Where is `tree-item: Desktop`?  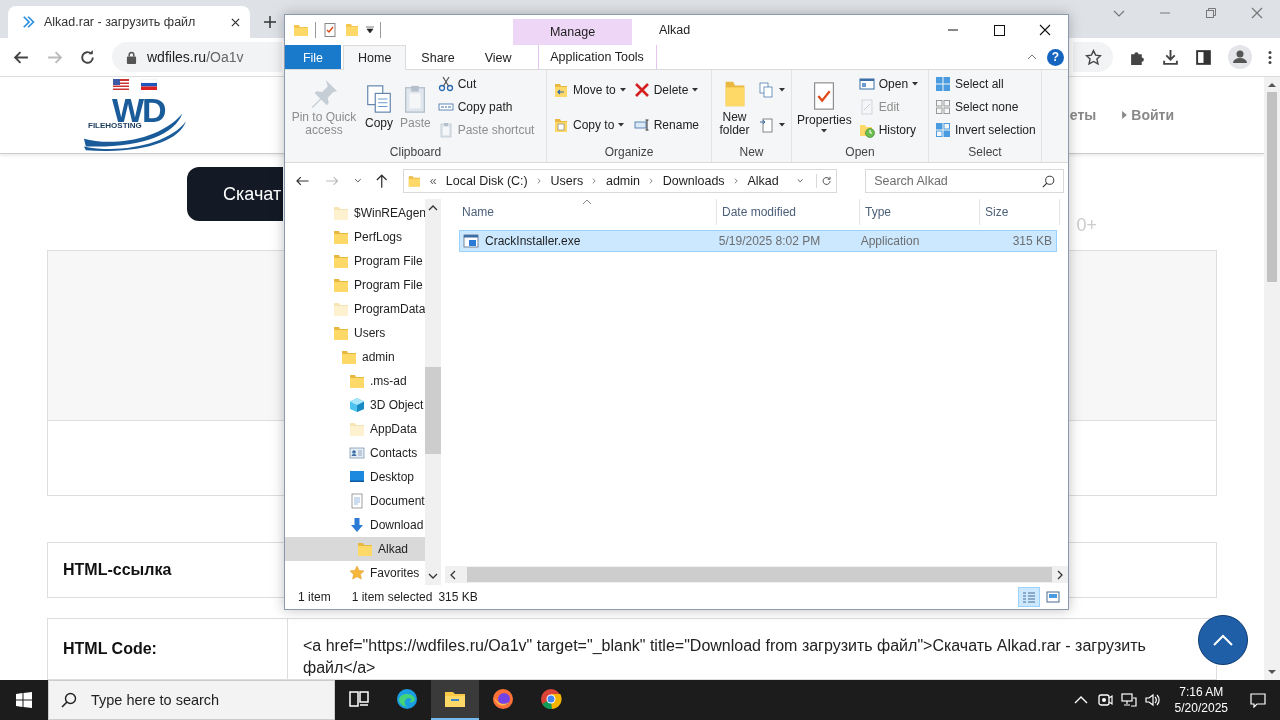 tree-item: Desktop is located at coordinates (355, 477).